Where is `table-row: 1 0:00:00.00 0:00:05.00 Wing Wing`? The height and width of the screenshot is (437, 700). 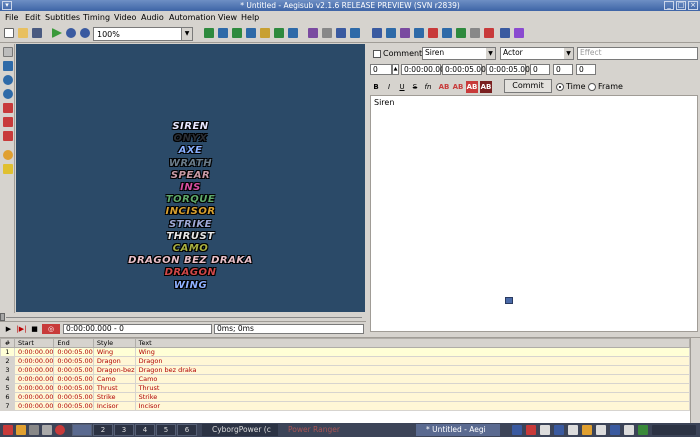 table-row: 1 0:00:00.00 0:00:05.00 Wing Wing is located at coordinates (345, 352).